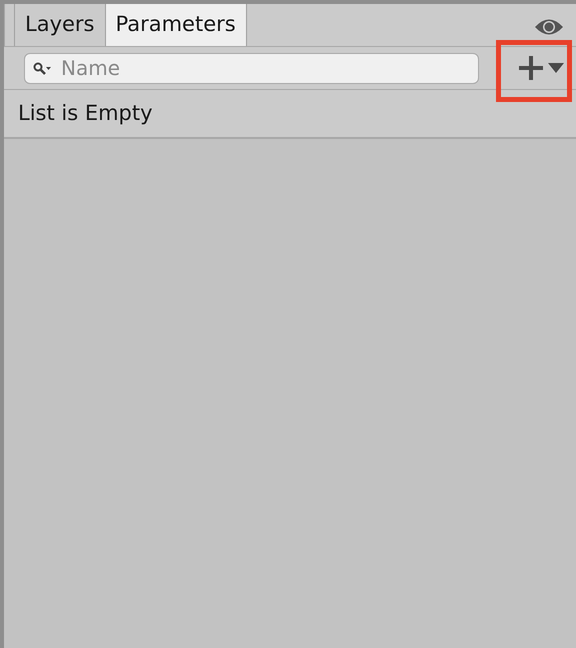  I want to click on plus-icon, so click(531, 68).